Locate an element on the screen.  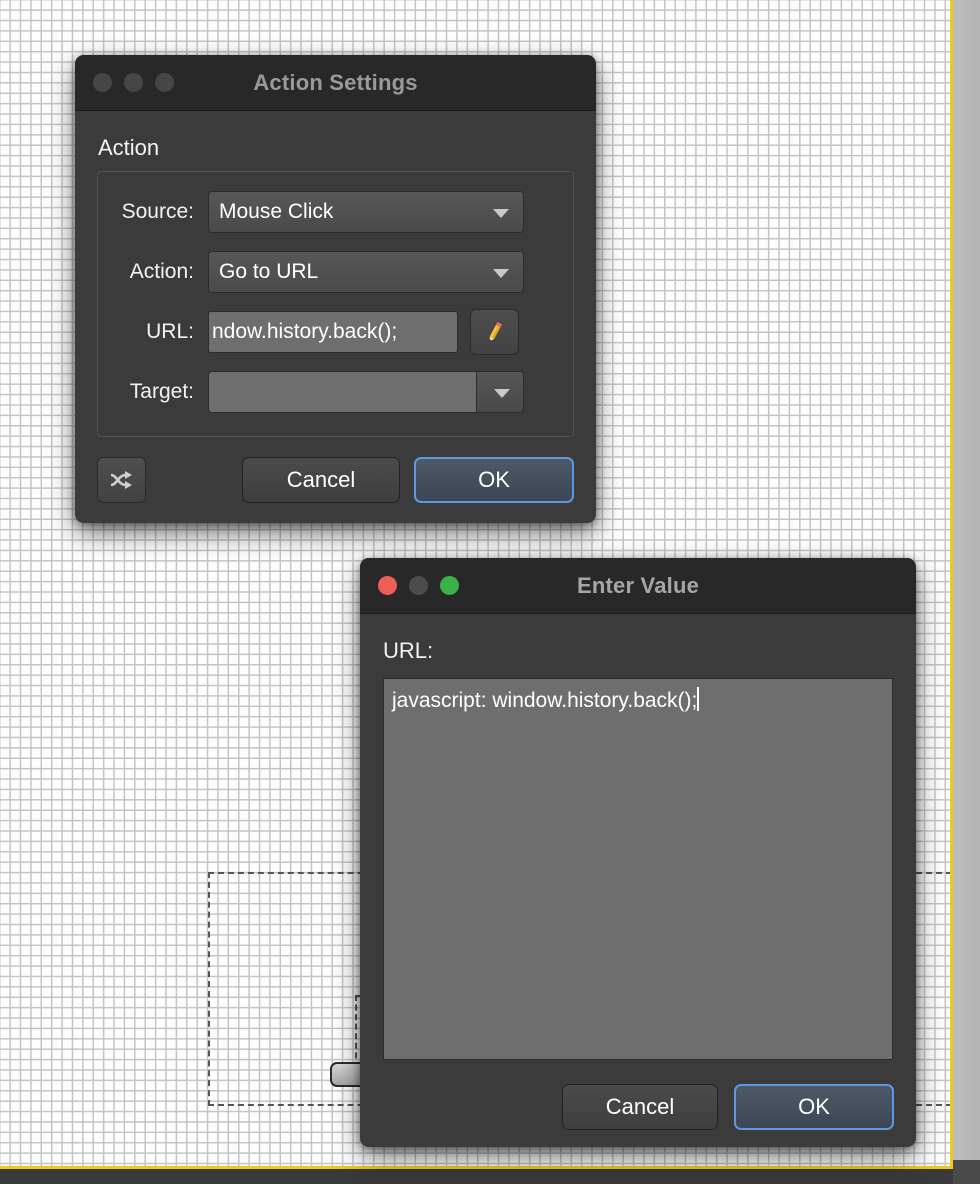
target-dropdown-button is located at coordinates (500, 392).